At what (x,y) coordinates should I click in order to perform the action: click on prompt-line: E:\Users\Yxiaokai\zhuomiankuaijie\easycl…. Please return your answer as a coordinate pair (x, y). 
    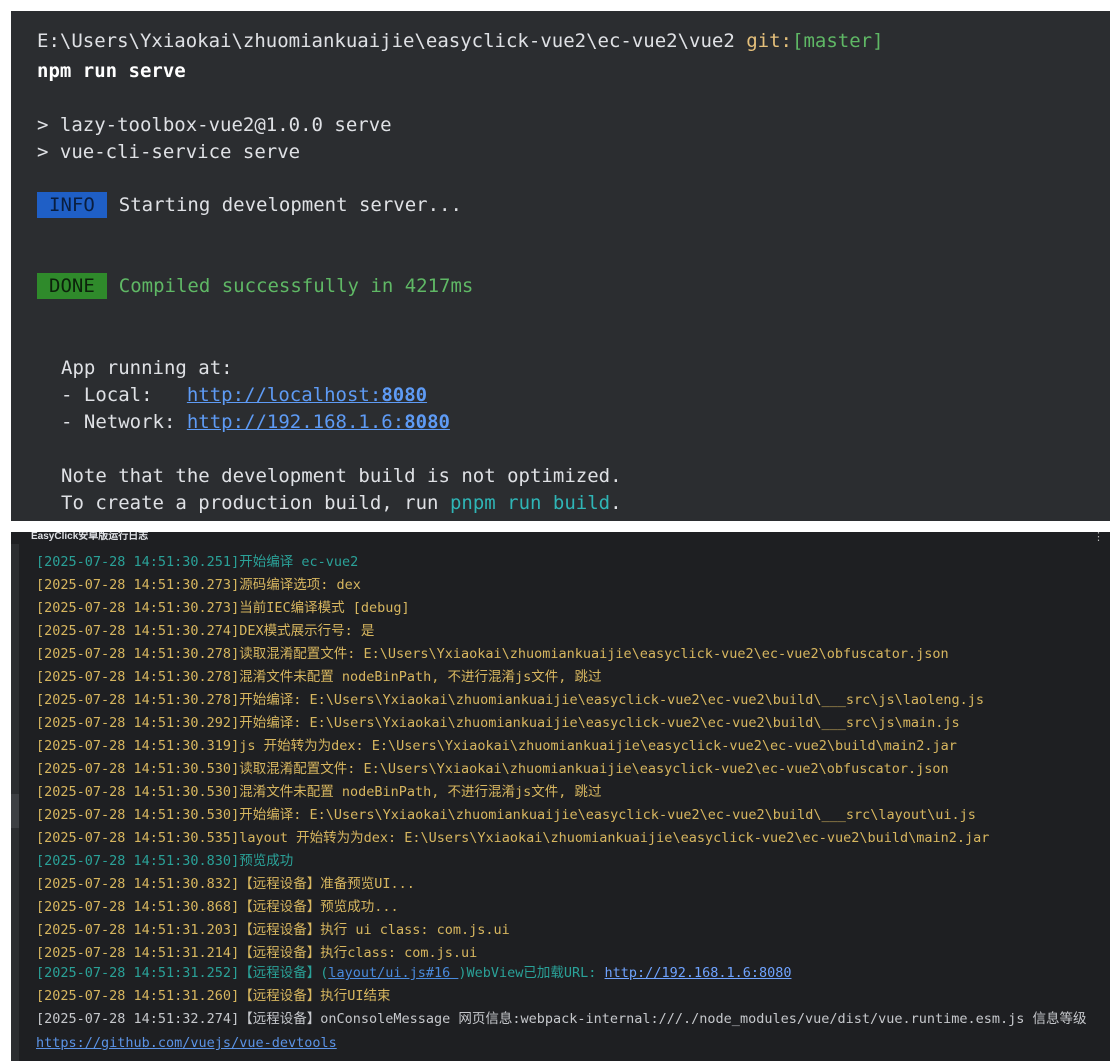
    Looking at the image, I should click on (460, 41).